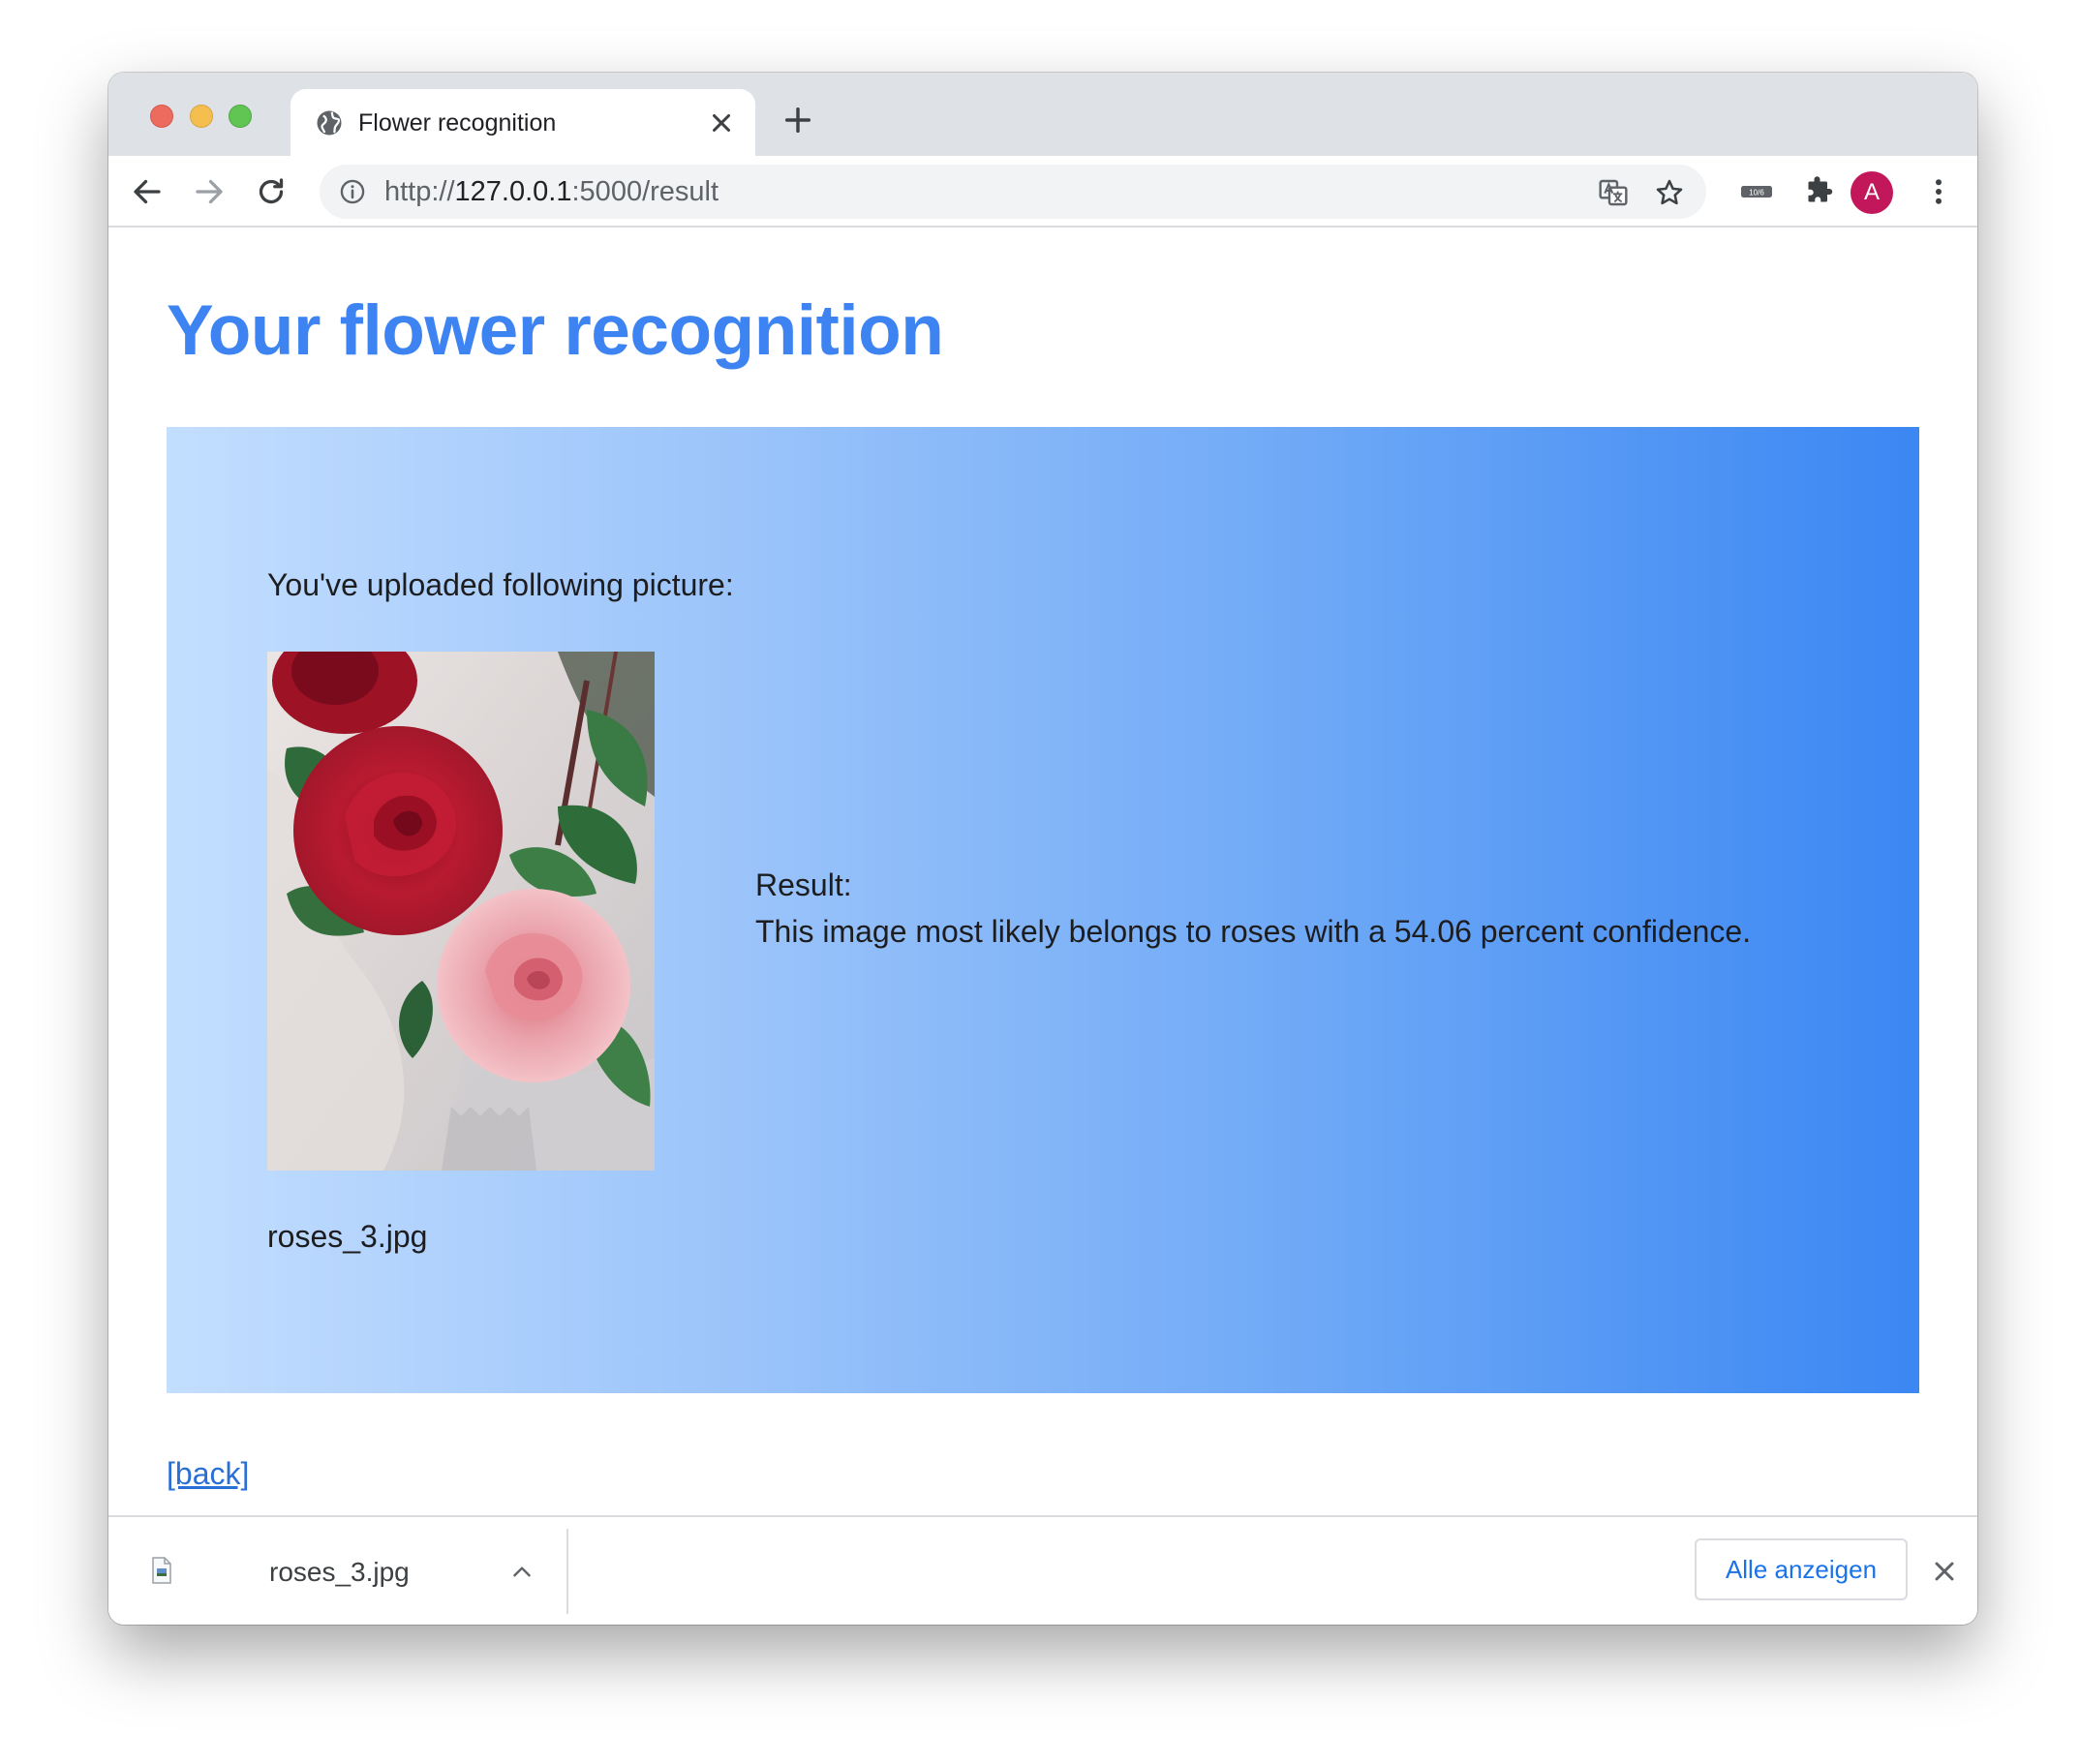  I want to click on back-link: [back], so click(208, 1473).